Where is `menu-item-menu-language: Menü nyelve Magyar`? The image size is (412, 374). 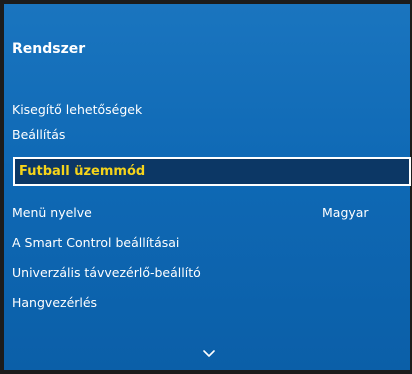 menu-item-menu-language: Menü nyelve Magyar is located at coordinates (209, 213).